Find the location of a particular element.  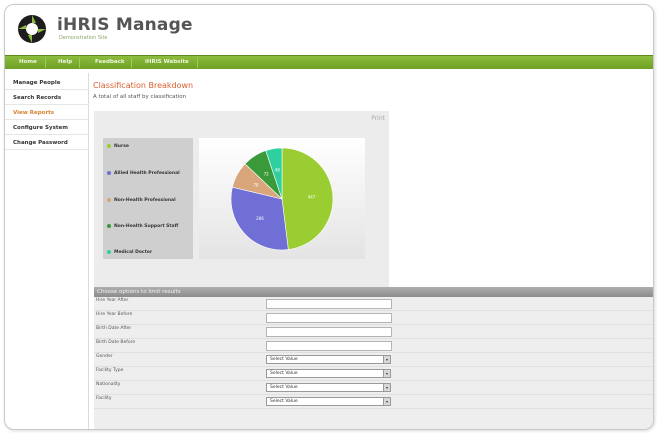

facility-type-select: Select Value ▾ is located at coordinates (328, 373).